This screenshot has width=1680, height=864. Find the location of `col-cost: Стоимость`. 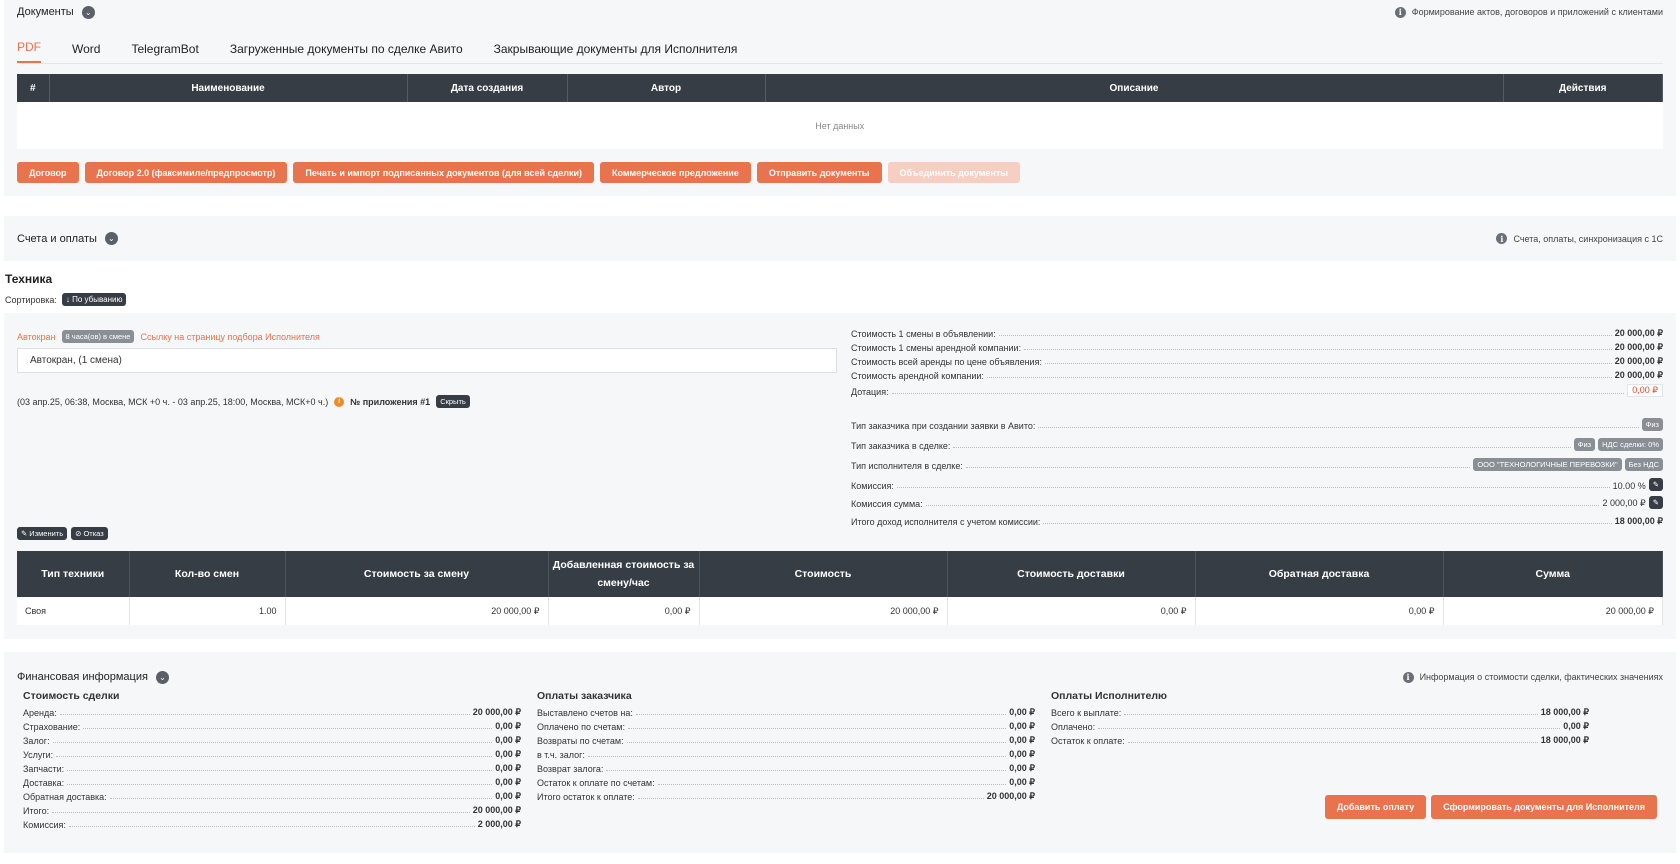

col-cost: Стоимость is located at coordinates (823, 574).